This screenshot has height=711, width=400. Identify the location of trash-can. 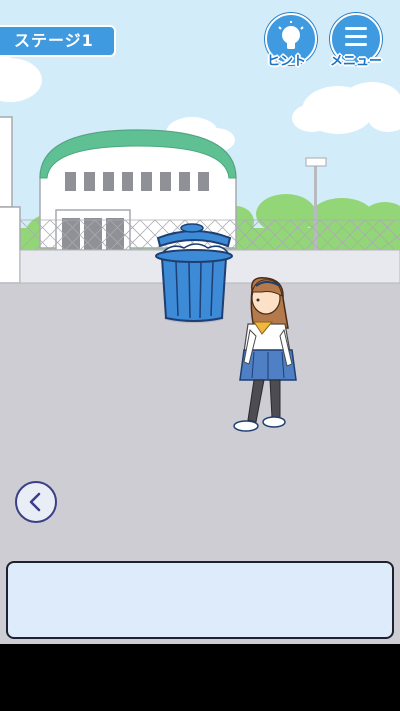
(194, 273).